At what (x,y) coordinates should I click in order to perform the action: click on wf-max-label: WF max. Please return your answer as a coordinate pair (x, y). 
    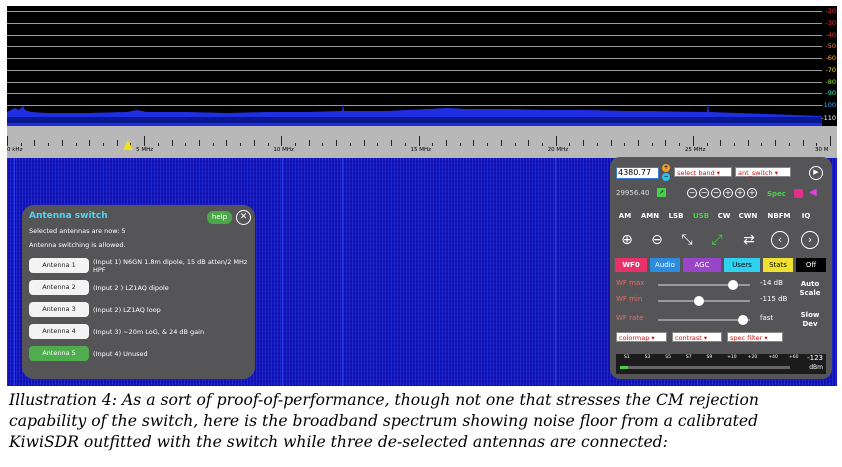
    Looking at the image, I should click on (630, 283).